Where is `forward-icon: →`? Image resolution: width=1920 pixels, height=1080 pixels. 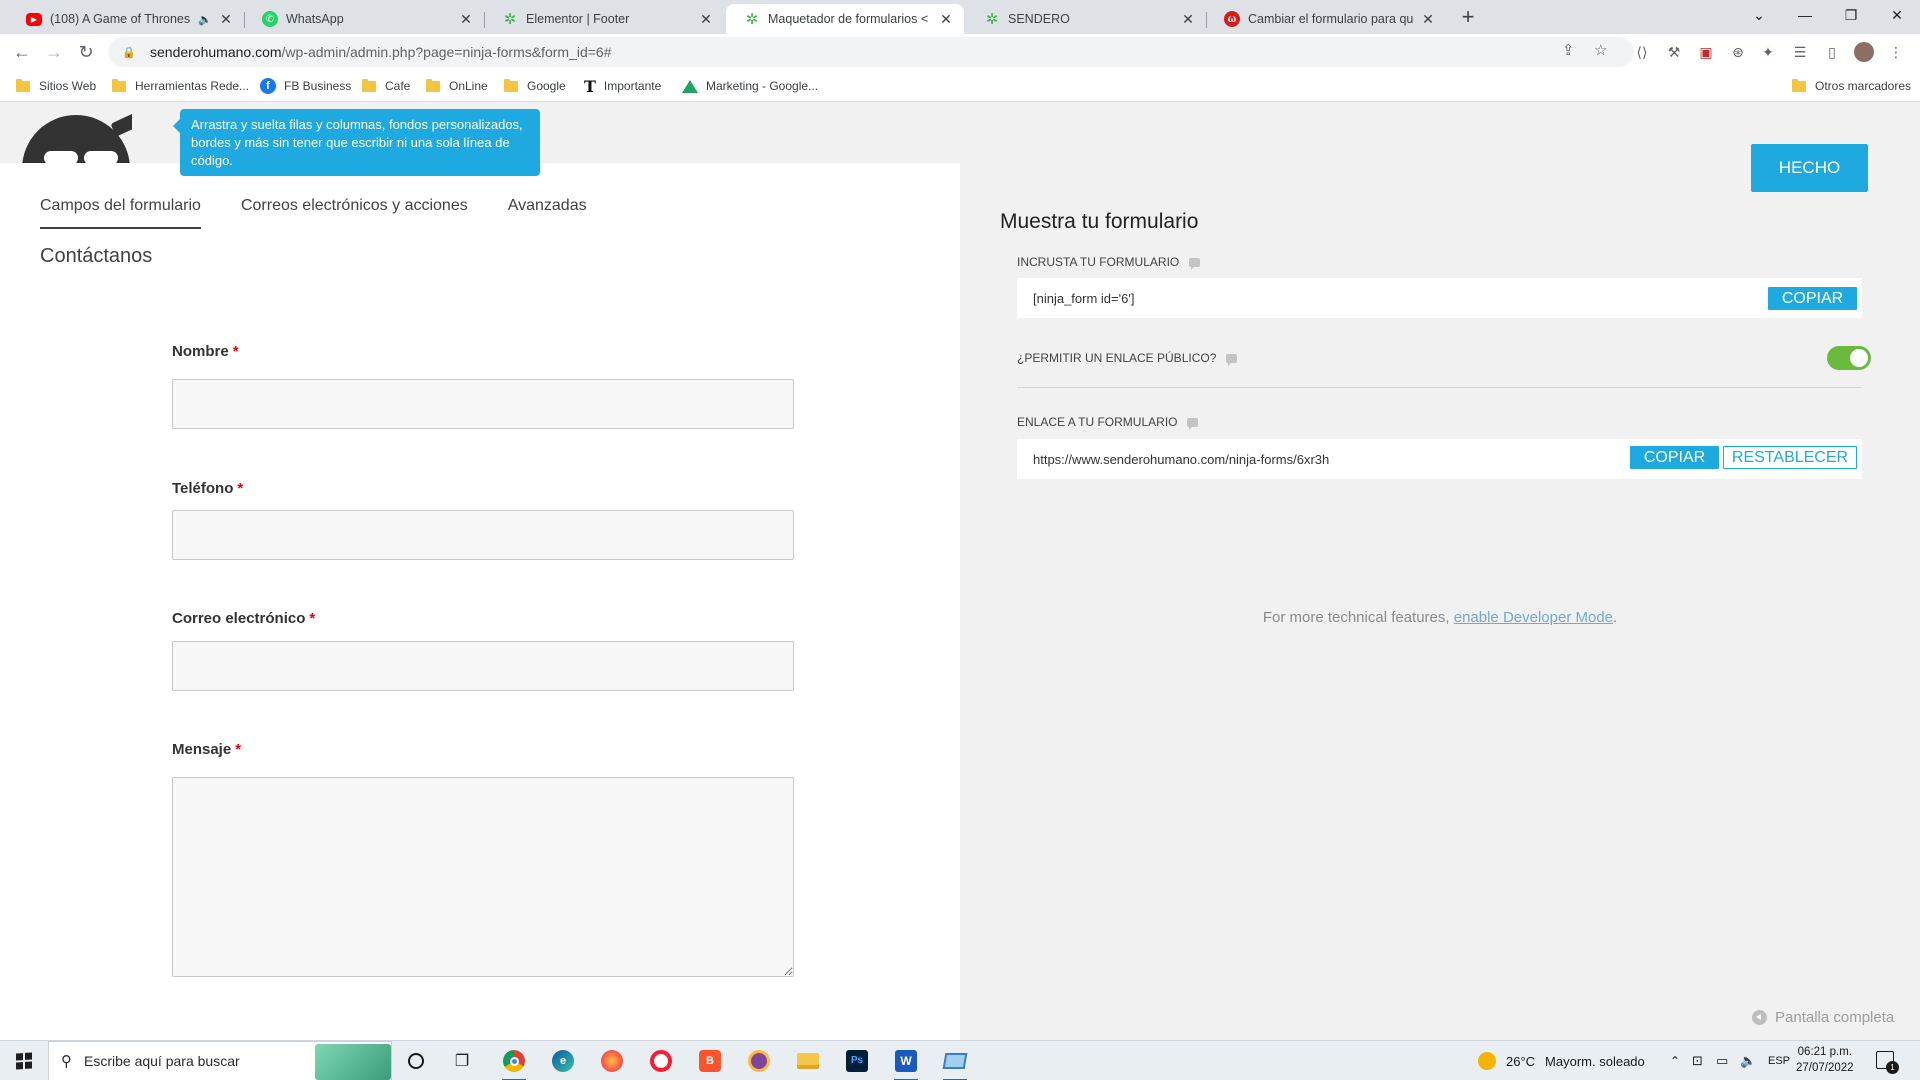 forward-icon: → is located at coordinates (54, 52).